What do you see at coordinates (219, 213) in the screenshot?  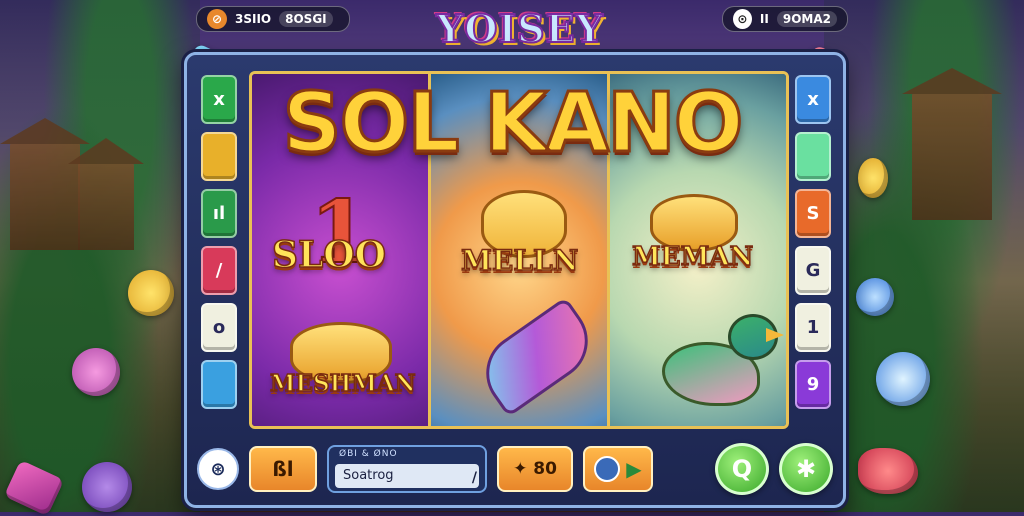 I see `left-side-bars-icon: ıl` at bounding box center [219, 213].